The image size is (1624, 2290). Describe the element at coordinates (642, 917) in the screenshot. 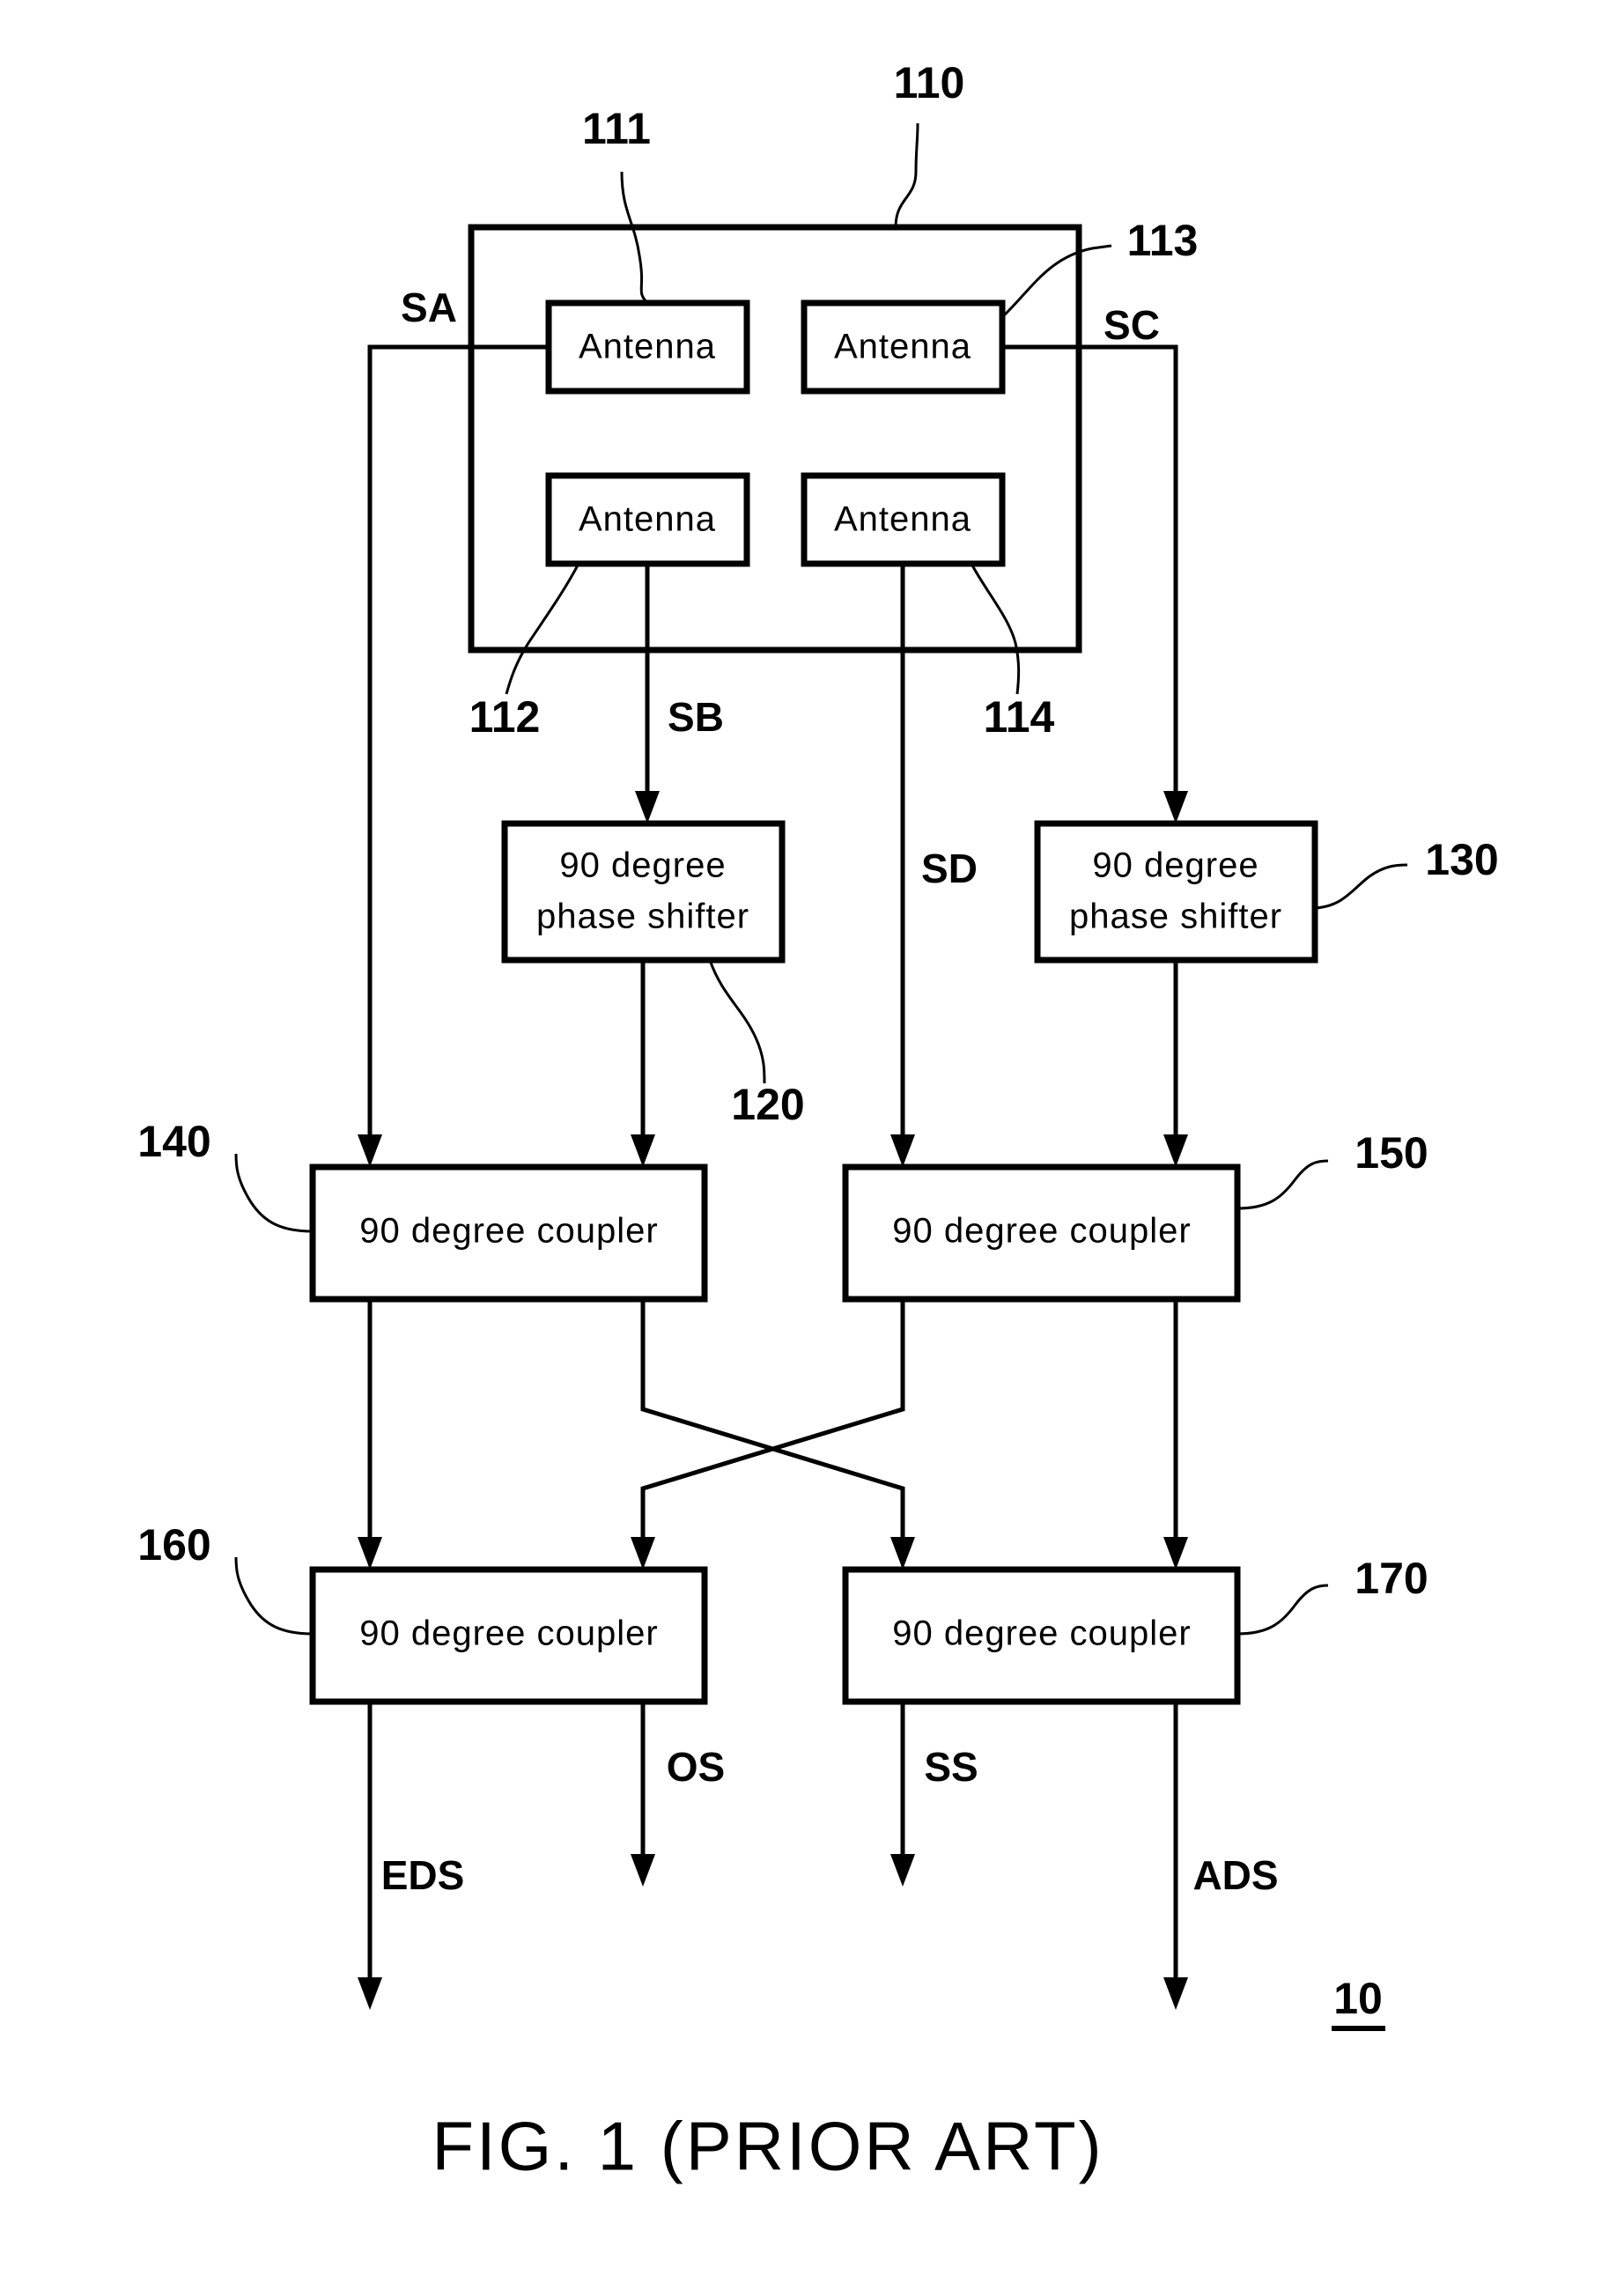

I see `phase-shifter-120-line2: phase shifter` at that location.